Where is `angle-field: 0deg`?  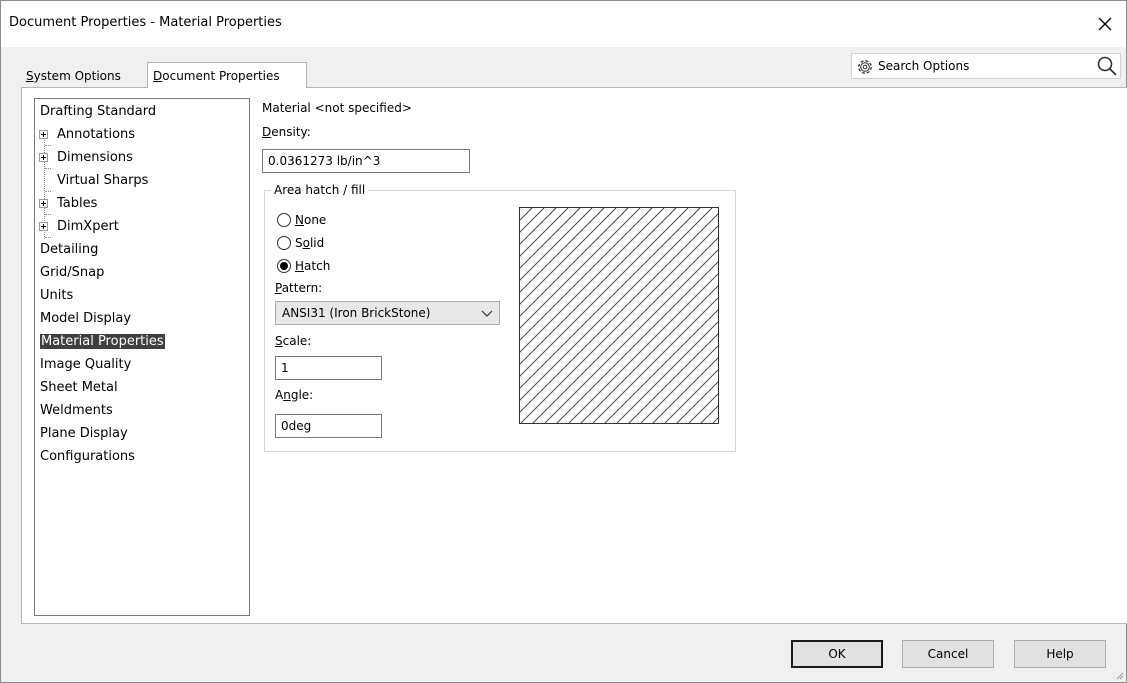
angle-field: 0deg is located at coordinates (328, 426).